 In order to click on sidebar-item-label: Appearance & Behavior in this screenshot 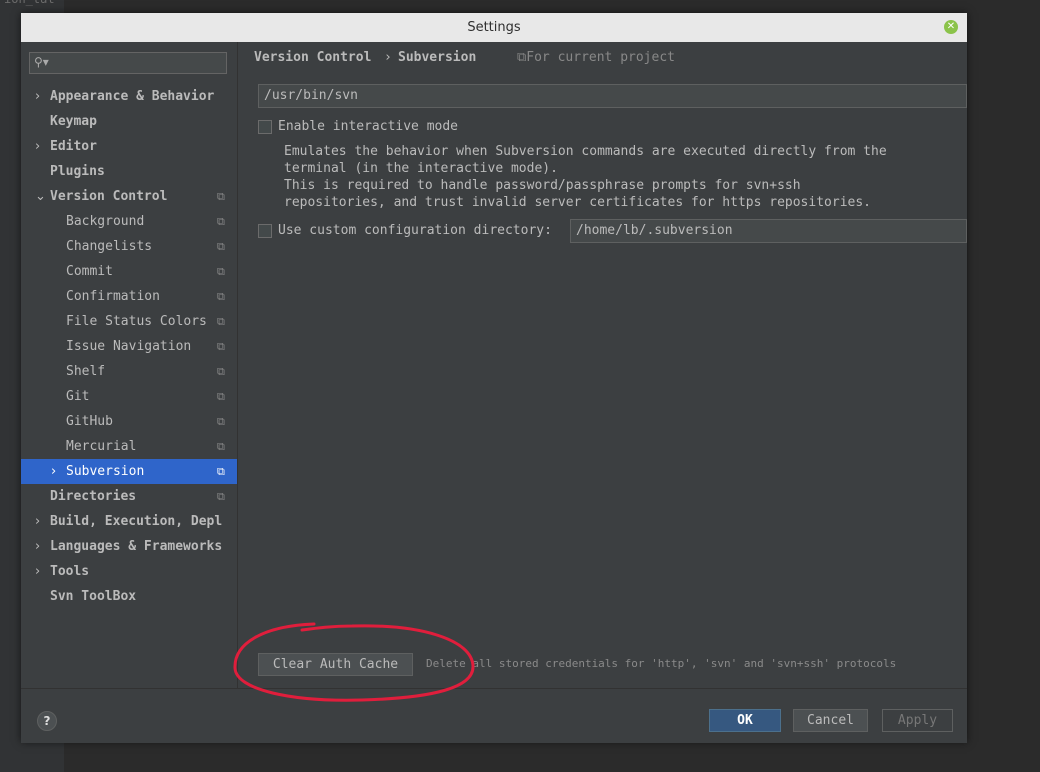, I will do `click(132, 96)`.